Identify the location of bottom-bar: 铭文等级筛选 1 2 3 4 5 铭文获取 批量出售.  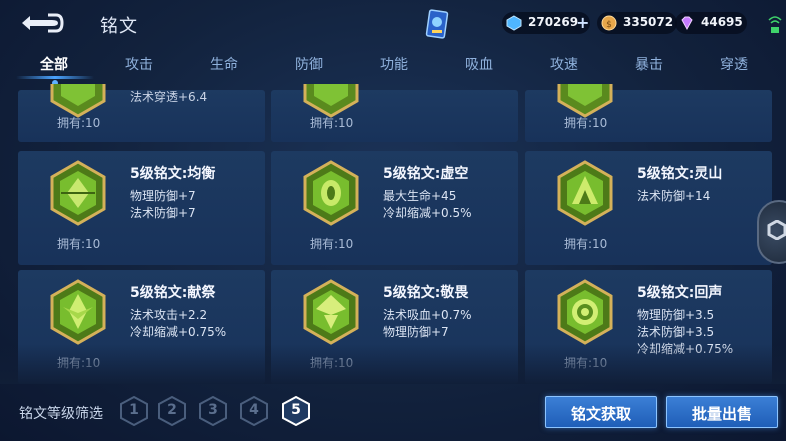
(393, 412).